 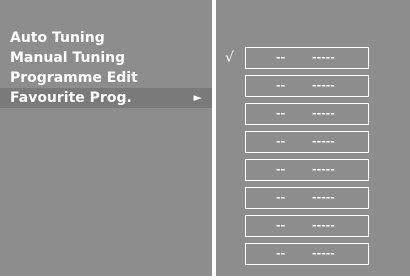 I want to click on menu-item-label: Favourite Prog., so click(x=71, y=98).